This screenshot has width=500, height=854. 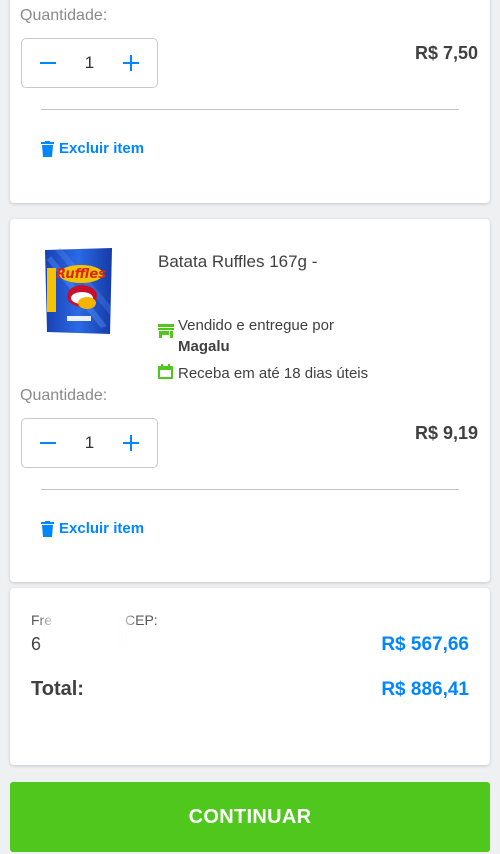 I want to click on svg-text: Ruffles, so click(x=81, y=274).